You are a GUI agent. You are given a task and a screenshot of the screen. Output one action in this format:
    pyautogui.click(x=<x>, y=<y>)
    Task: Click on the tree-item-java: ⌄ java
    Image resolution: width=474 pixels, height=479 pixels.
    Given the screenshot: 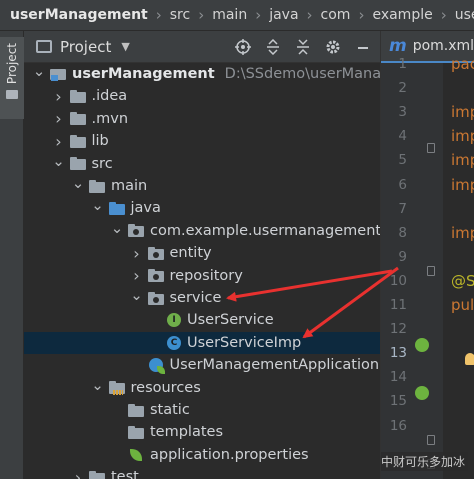 What is the action you would take?
    pyautogui.click(x=202, y=206)
    